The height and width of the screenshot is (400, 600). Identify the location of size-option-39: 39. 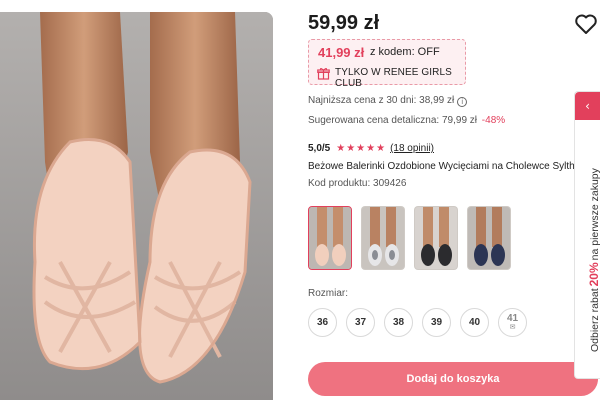
(436, 322).